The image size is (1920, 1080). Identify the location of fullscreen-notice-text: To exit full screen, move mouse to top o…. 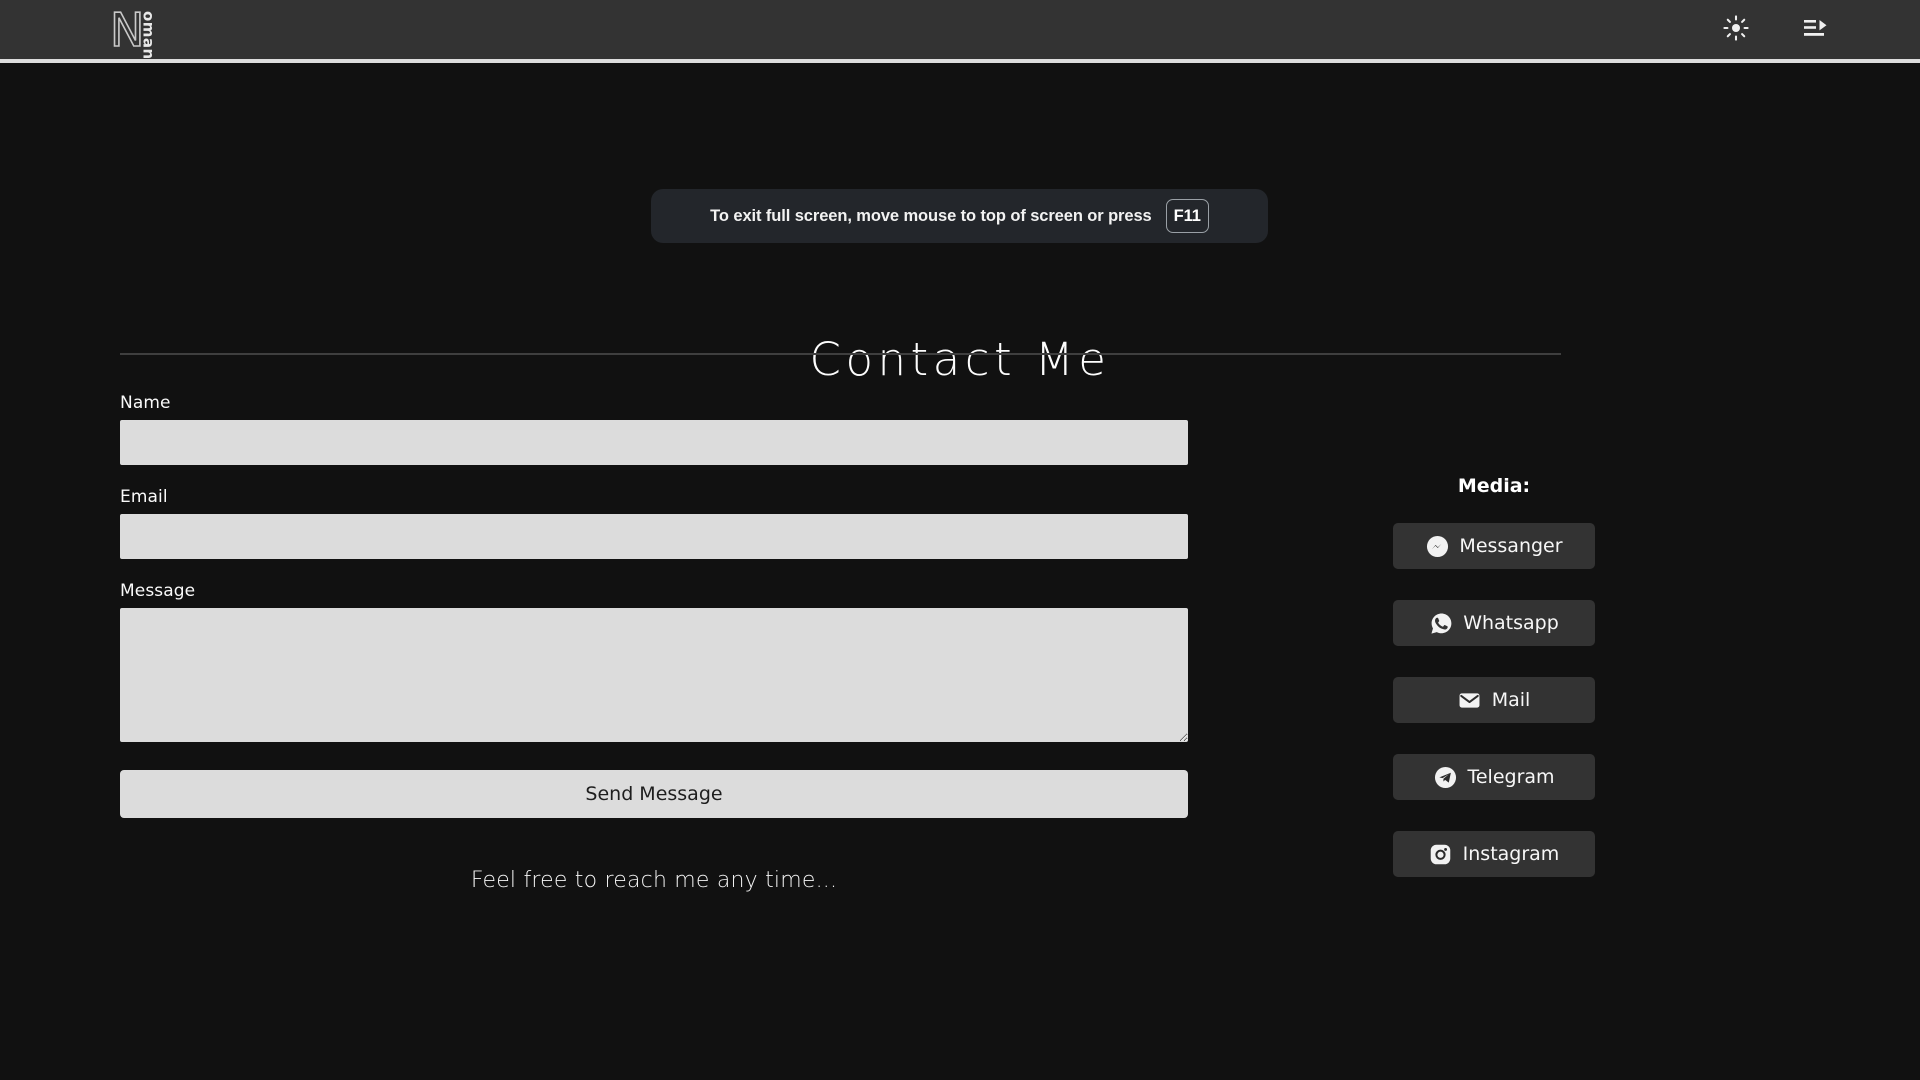
(931, 215).